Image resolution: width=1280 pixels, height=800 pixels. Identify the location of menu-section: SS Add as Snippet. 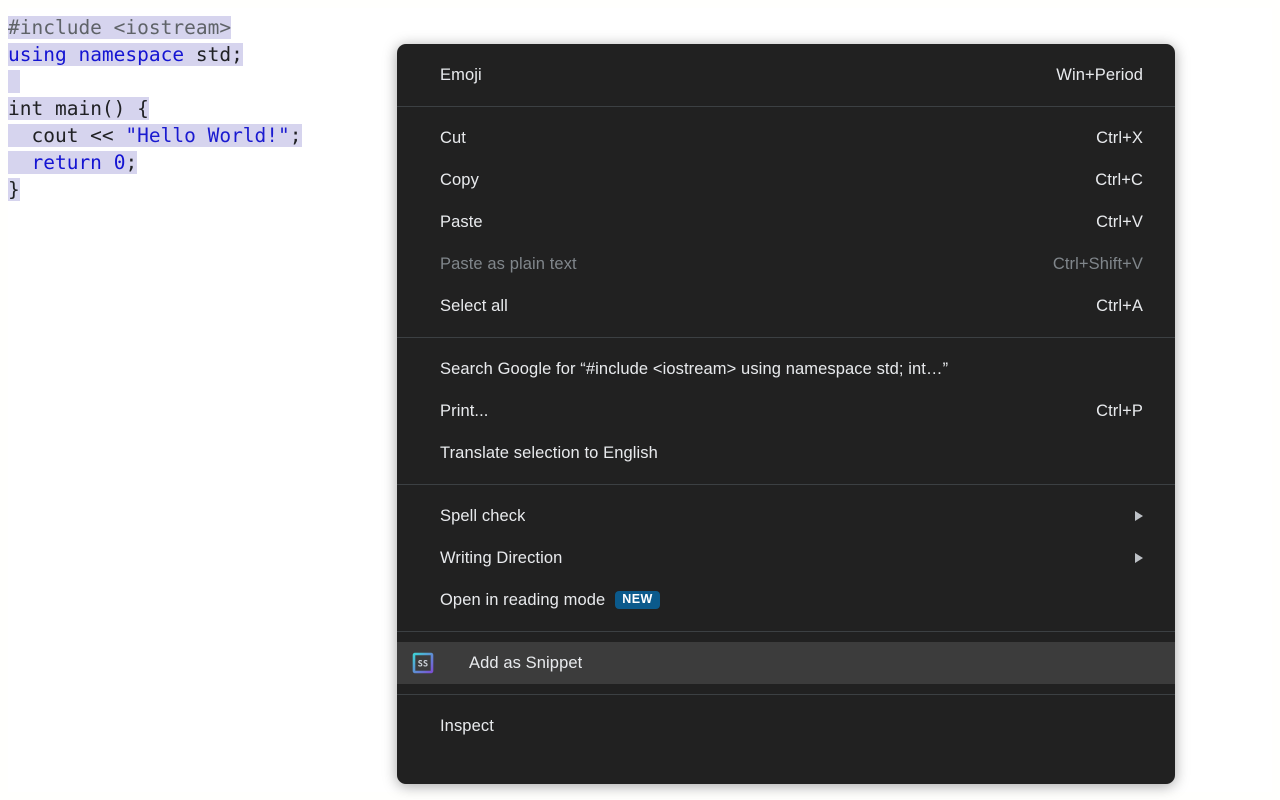
(786, 663).